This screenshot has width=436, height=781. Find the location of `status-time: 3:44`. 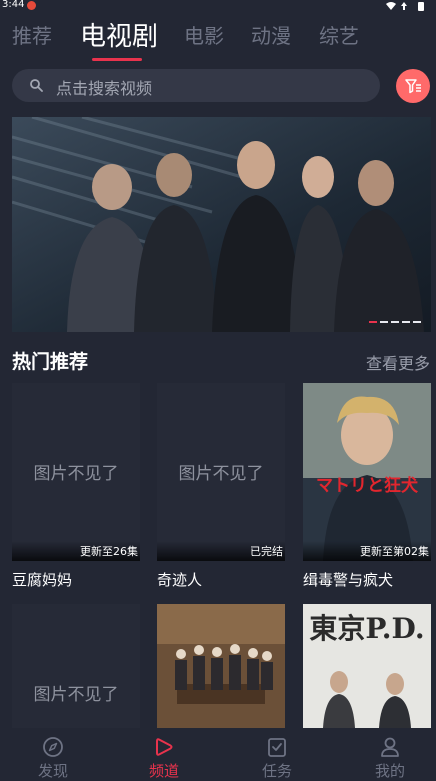

status-time: 3:44 is located at coordinates (13, 5).